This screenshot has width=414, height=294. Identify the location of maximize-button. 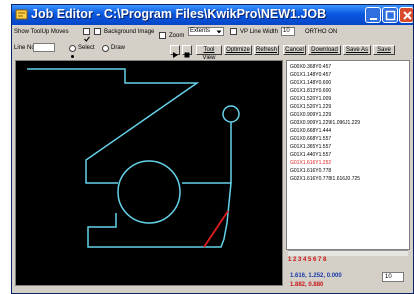
(390, 15).